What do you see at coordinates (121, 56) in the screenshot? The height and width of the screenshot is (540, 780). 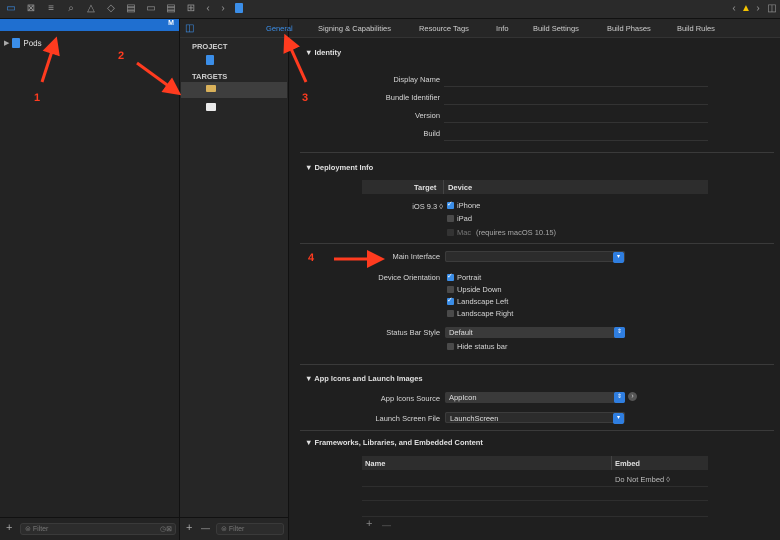 I see `annotation-number-2: 2` at bounding box center [121, 56].